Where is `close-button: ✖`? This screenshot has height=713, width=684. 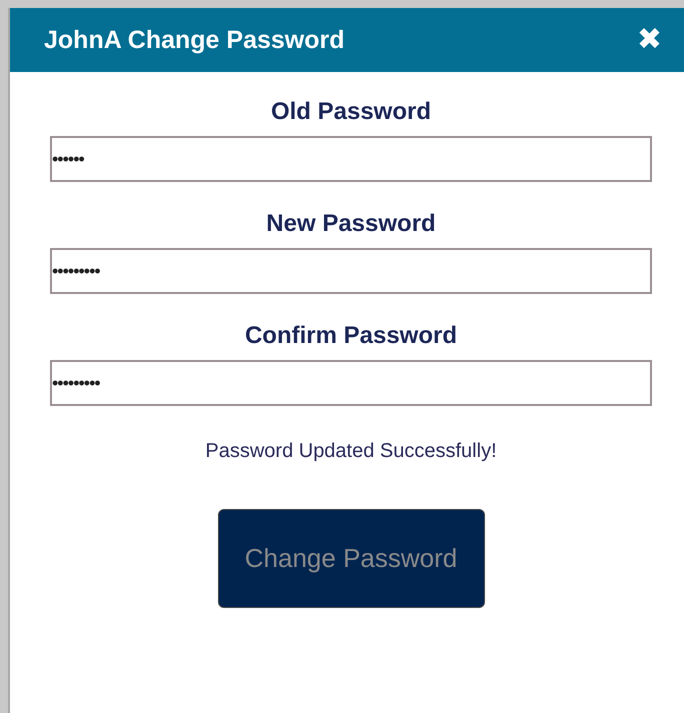 close-button: ✖ is located at coordinates (649, 40).